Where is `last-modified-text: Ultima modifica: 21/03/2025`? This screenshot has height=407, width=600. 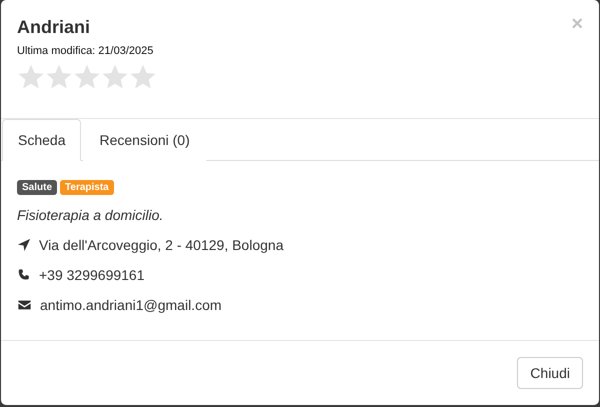 last-modified-text: Ultima modifica: 21/03/2025 is located at coordinates (85, 51).